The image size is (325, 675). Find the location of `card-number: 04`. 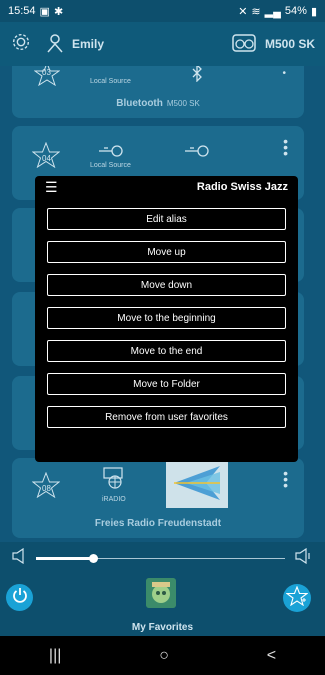

card-number: 04 is located at coordinates (46, 158).